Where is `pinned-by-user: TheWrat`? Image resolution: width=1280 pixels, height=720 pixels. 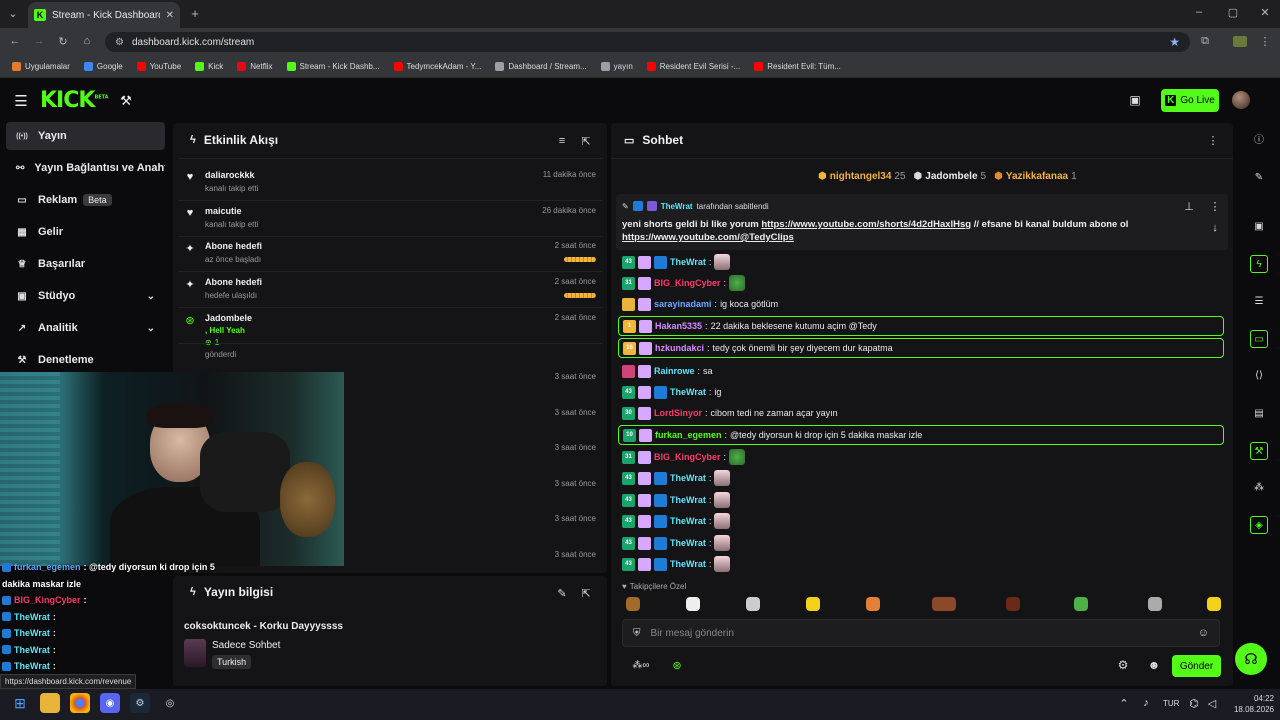 pinned-by-user: TheWrat is located at coordinates (677, 206).